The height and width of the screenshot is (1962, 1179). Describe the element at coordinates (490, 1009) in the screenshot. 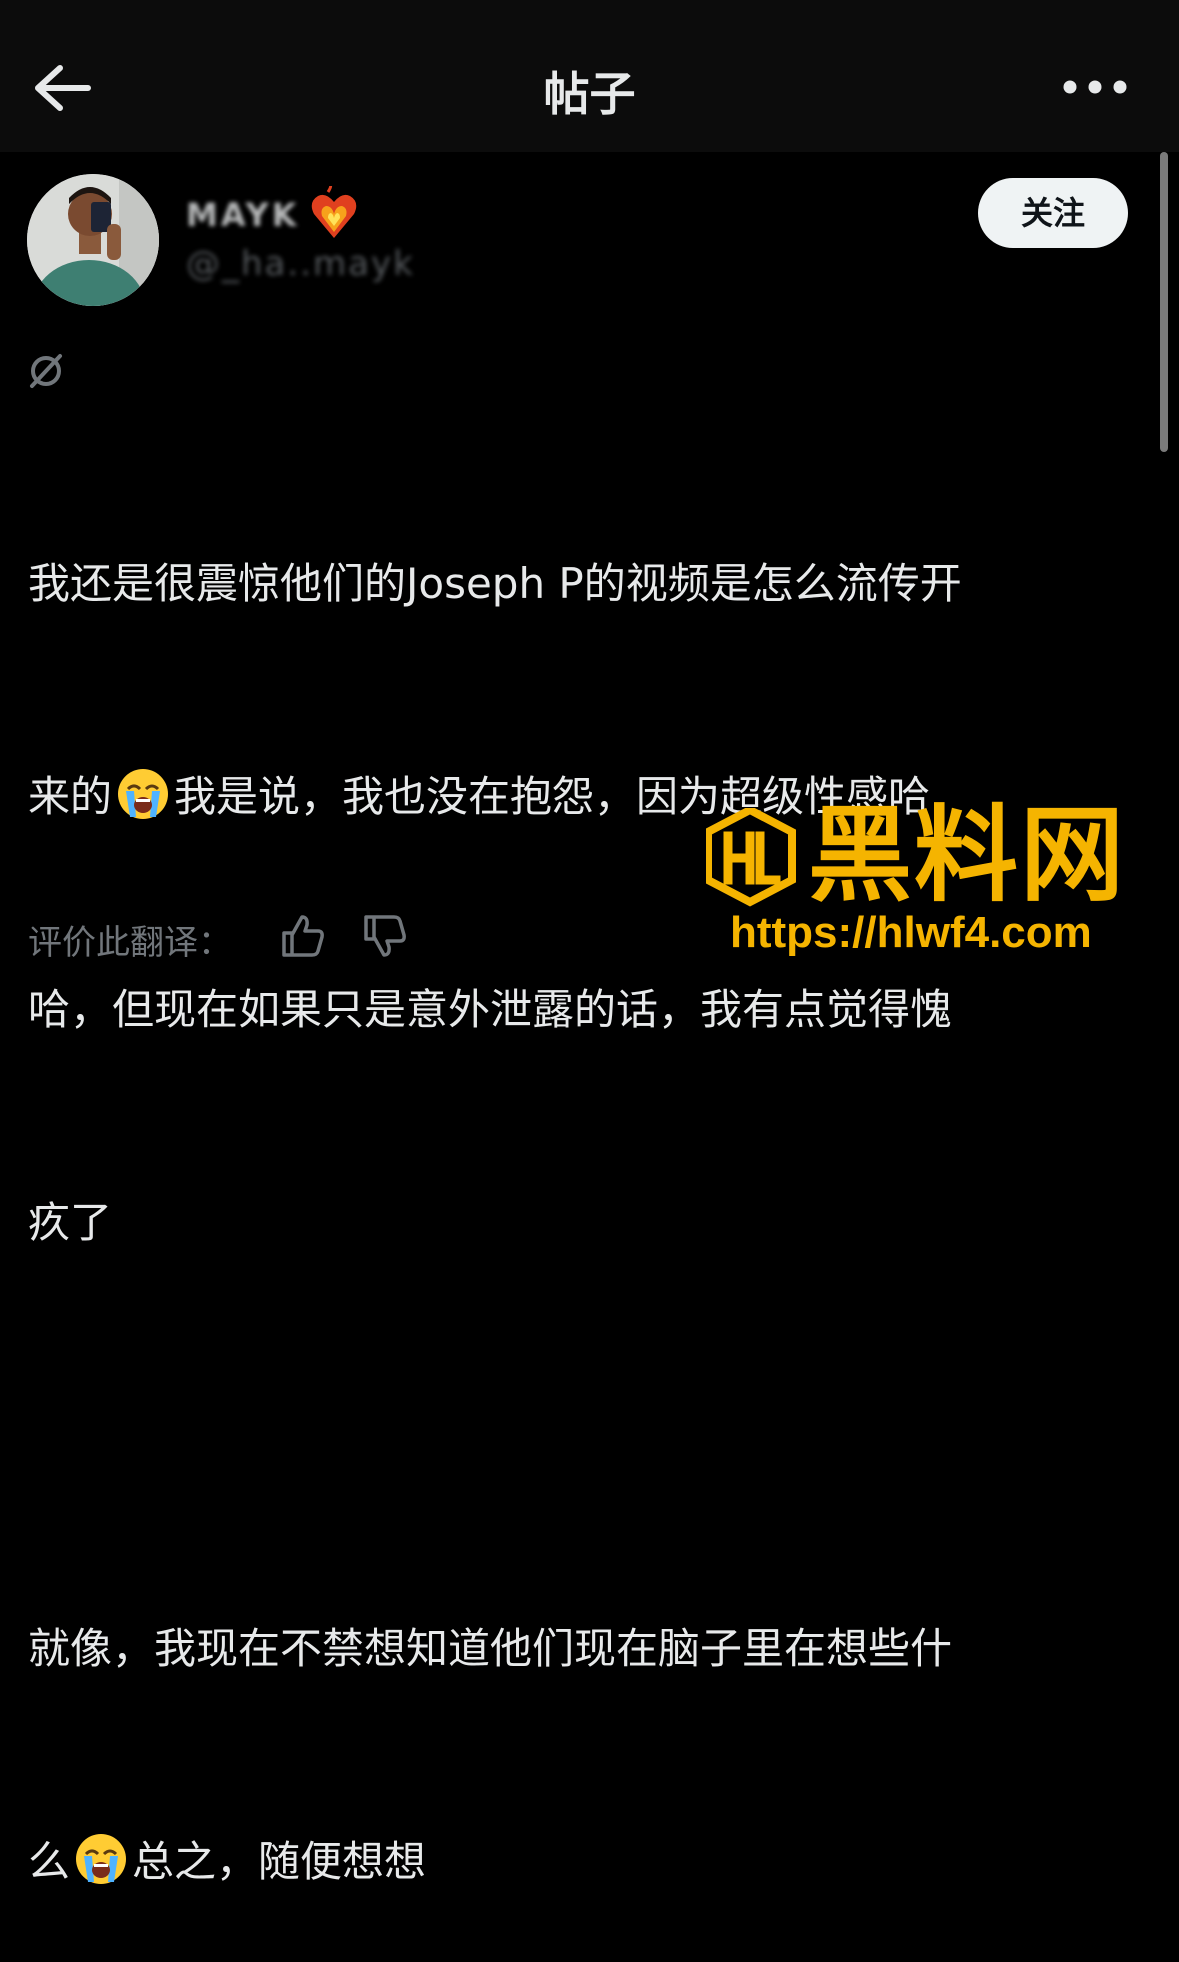

I see `post-line: 哈，但现在如果只是意外泄露的话，我有点觉得愧` at that location.